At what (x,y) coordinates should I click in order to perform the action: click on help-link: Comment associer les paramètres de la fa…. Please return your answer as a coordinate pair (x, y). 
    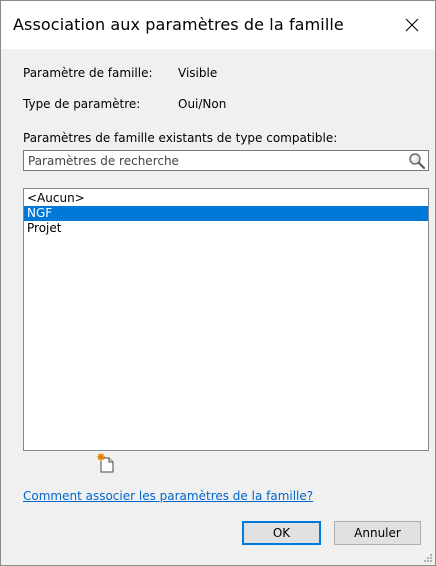
    Looking at the image, I should click on (168, 496).